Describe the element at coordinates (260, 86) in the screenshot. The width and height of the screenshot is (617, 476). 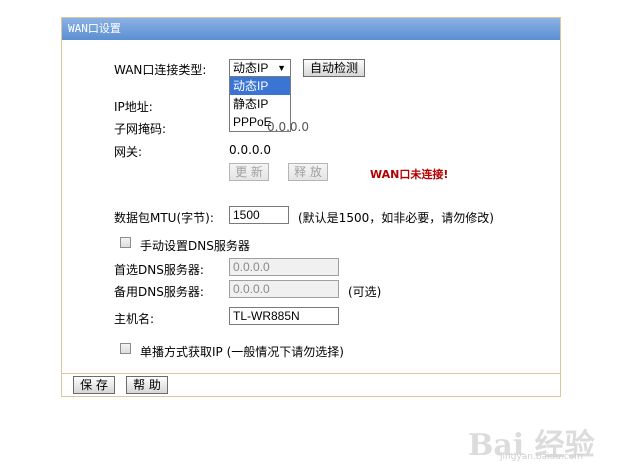
I see `option-dynamic-ip: 动态IP` at that location.